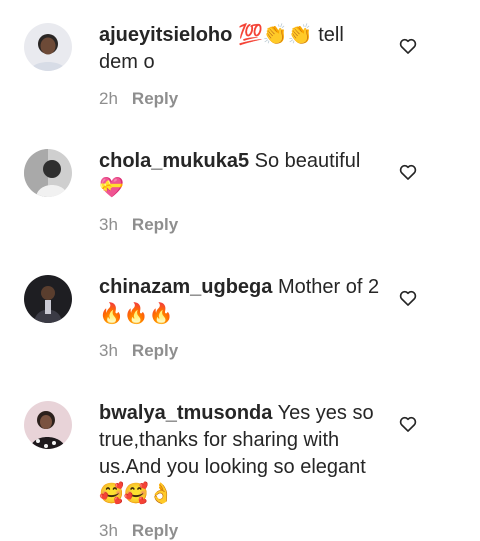 Image resolution: width=480 pixels, height=541 pixels. Describe the element at coordinates (185, 413) in the screenshot. I see `comment-username: bwalya_tmusonda` at that location.